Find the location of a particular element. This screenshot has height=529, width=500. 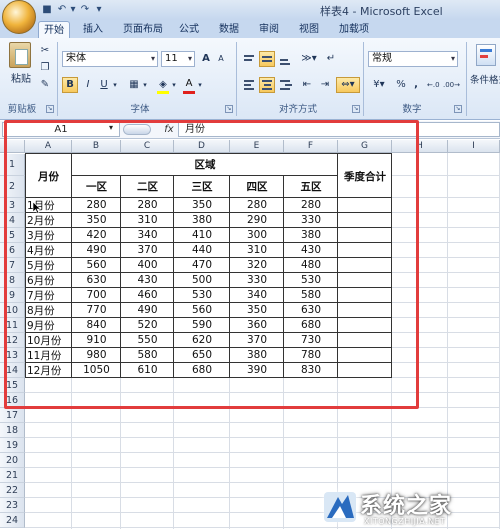

tab-6: 视图 is located at coordinates (309, 29).